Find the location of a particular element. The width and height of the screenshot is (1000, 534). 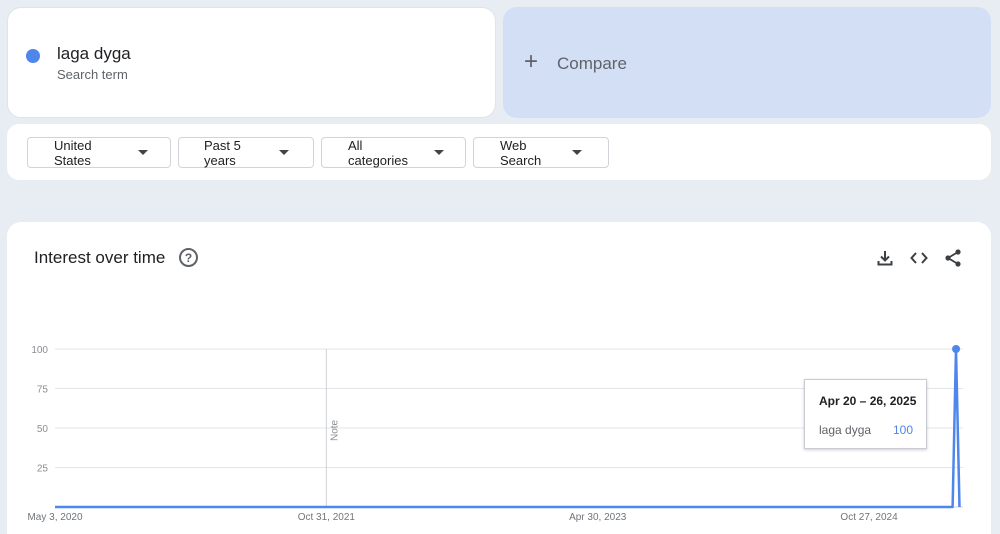

chart-title: Interest over time is located at coordinates (100, 257).